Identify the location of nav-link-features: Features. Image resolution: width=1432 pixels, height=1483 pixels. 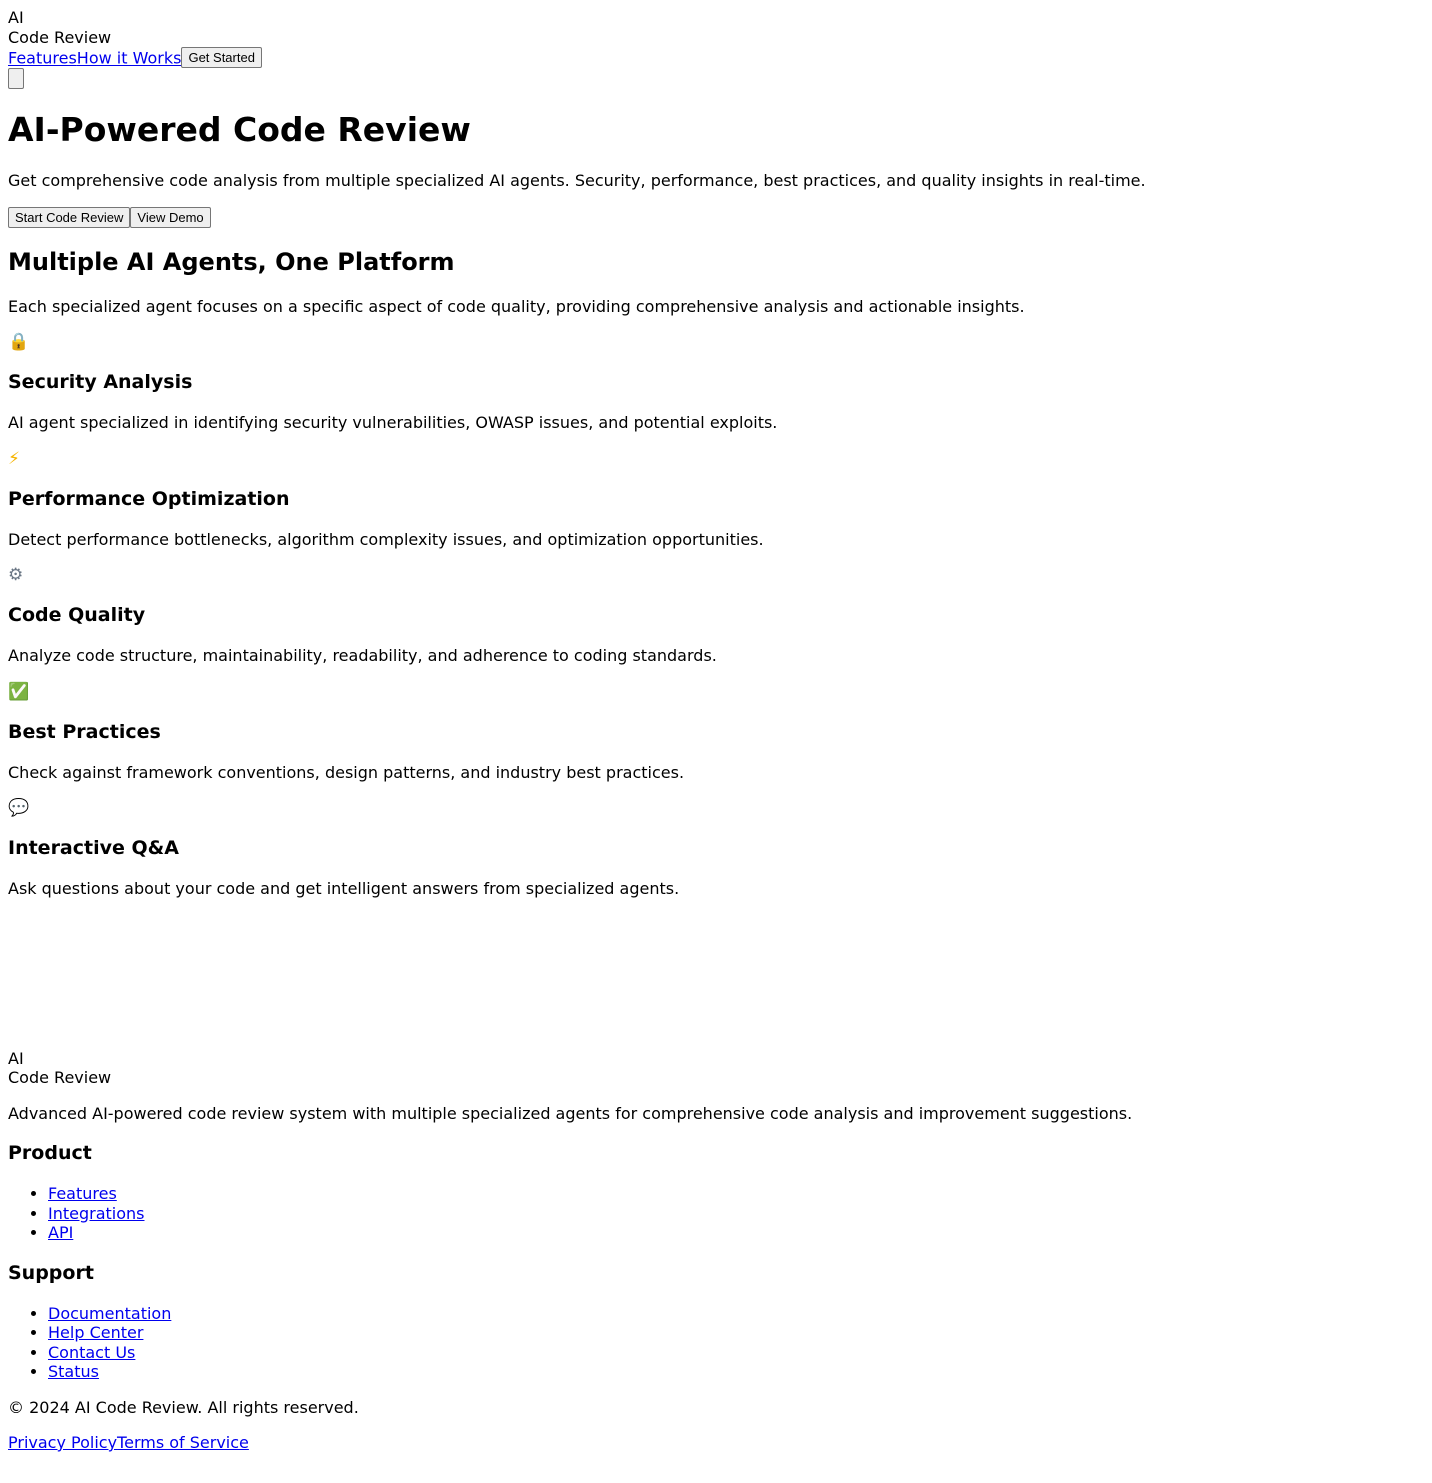
(42, 58).